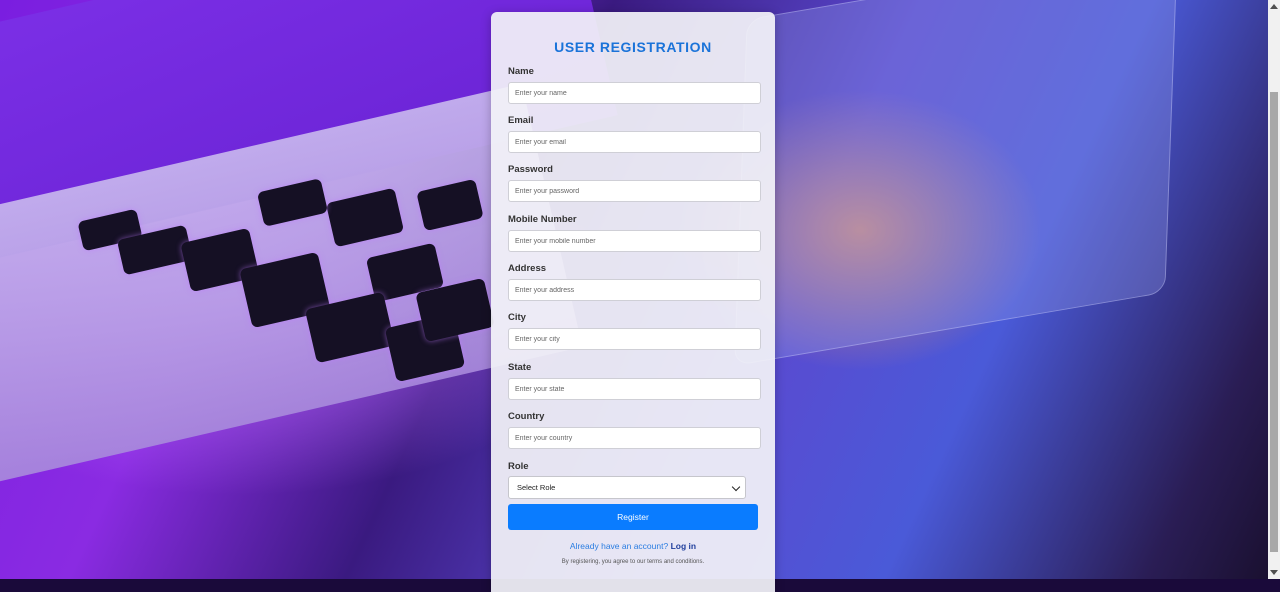 The image size is (1280, 592). Describe the element at coordinates (634, 241) in the screenshot. I see `mobile-number-input` at that location.